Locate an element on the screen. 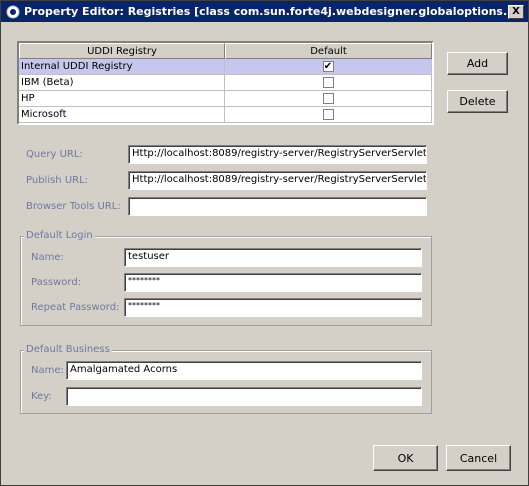  table-row: IBM (Beta) is located at coordinates (225, 83).